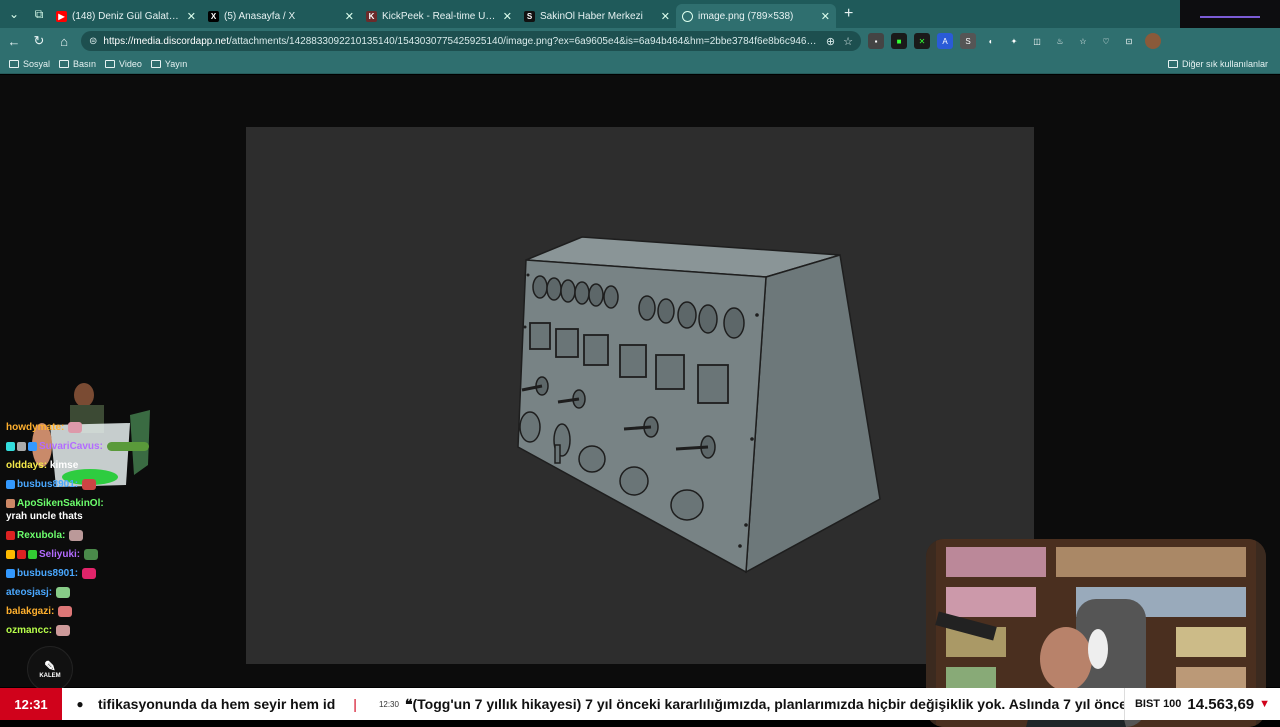  I want to click on bookmark-folder-basin: Basın, so click(77, 64).